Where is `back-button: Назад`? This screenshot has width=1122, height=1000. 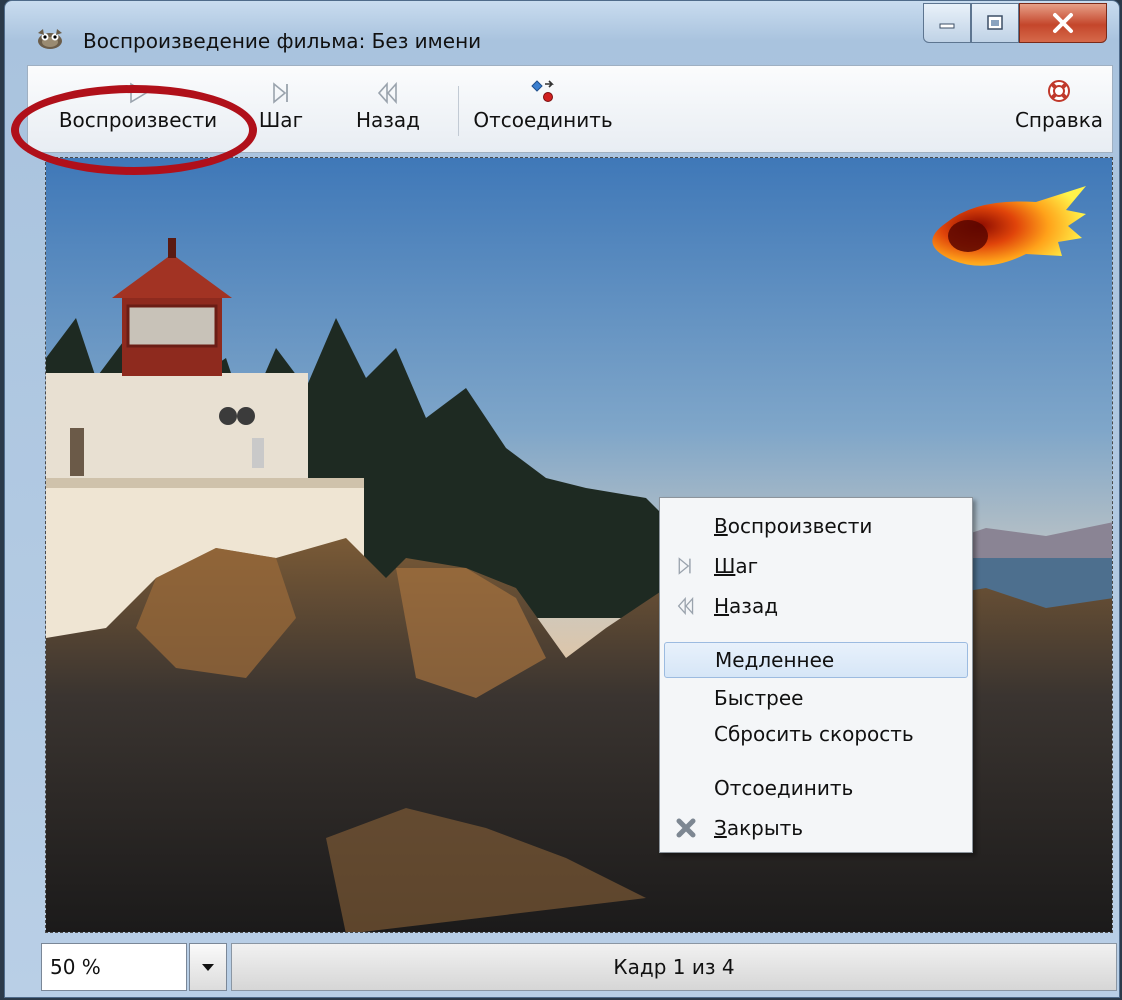
back-button: Назад is located at coordinates (388, 109).